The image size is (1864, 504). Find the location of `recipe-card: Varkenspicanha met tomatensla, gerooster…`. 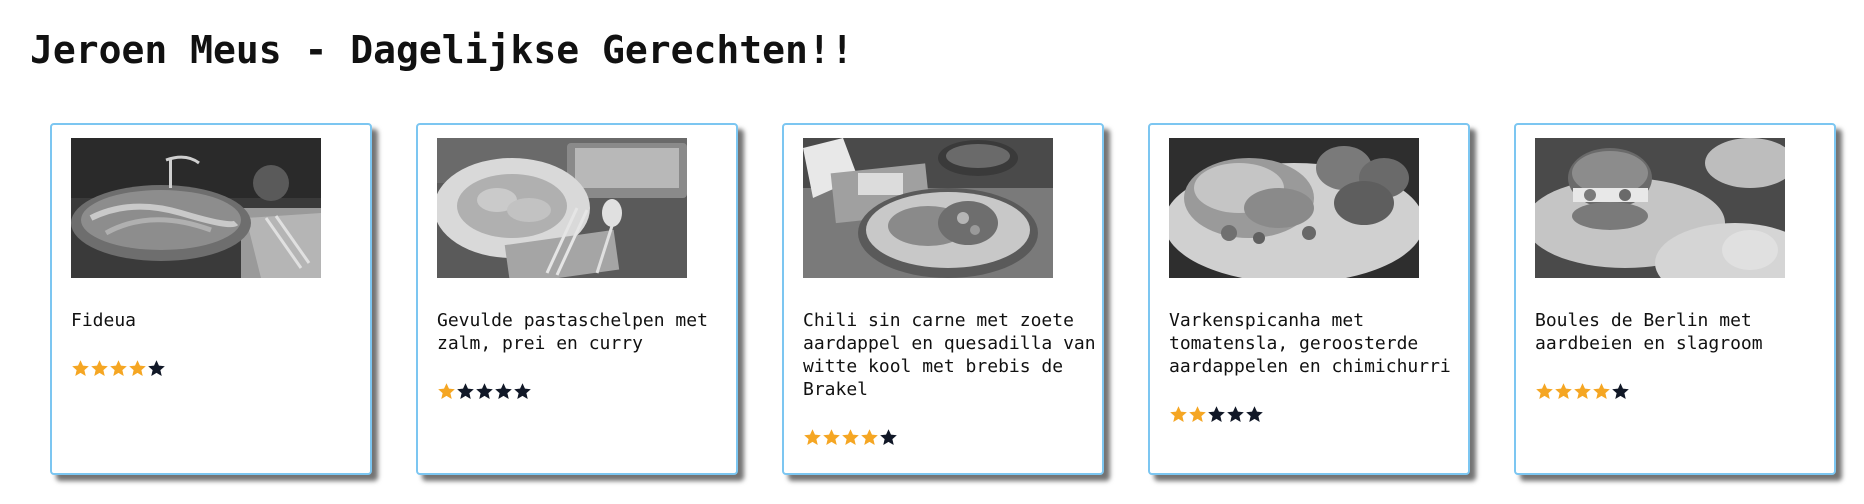

recipe-card: Varkenspicanha met tomatensla, gerooster… is located at coordinates (1309, 299).